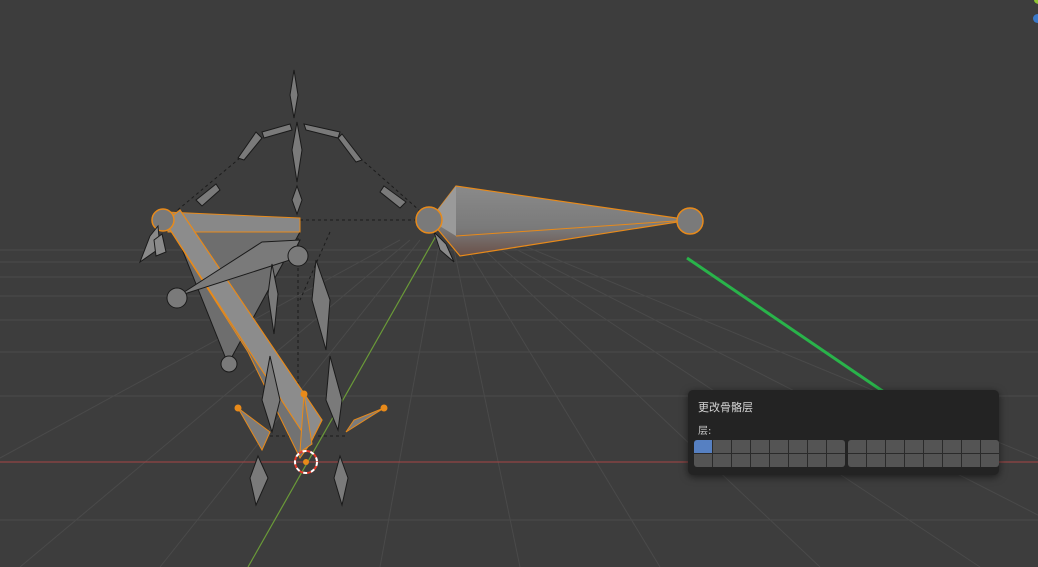  I want to click on layers-label: 层:, so click(705, 431).